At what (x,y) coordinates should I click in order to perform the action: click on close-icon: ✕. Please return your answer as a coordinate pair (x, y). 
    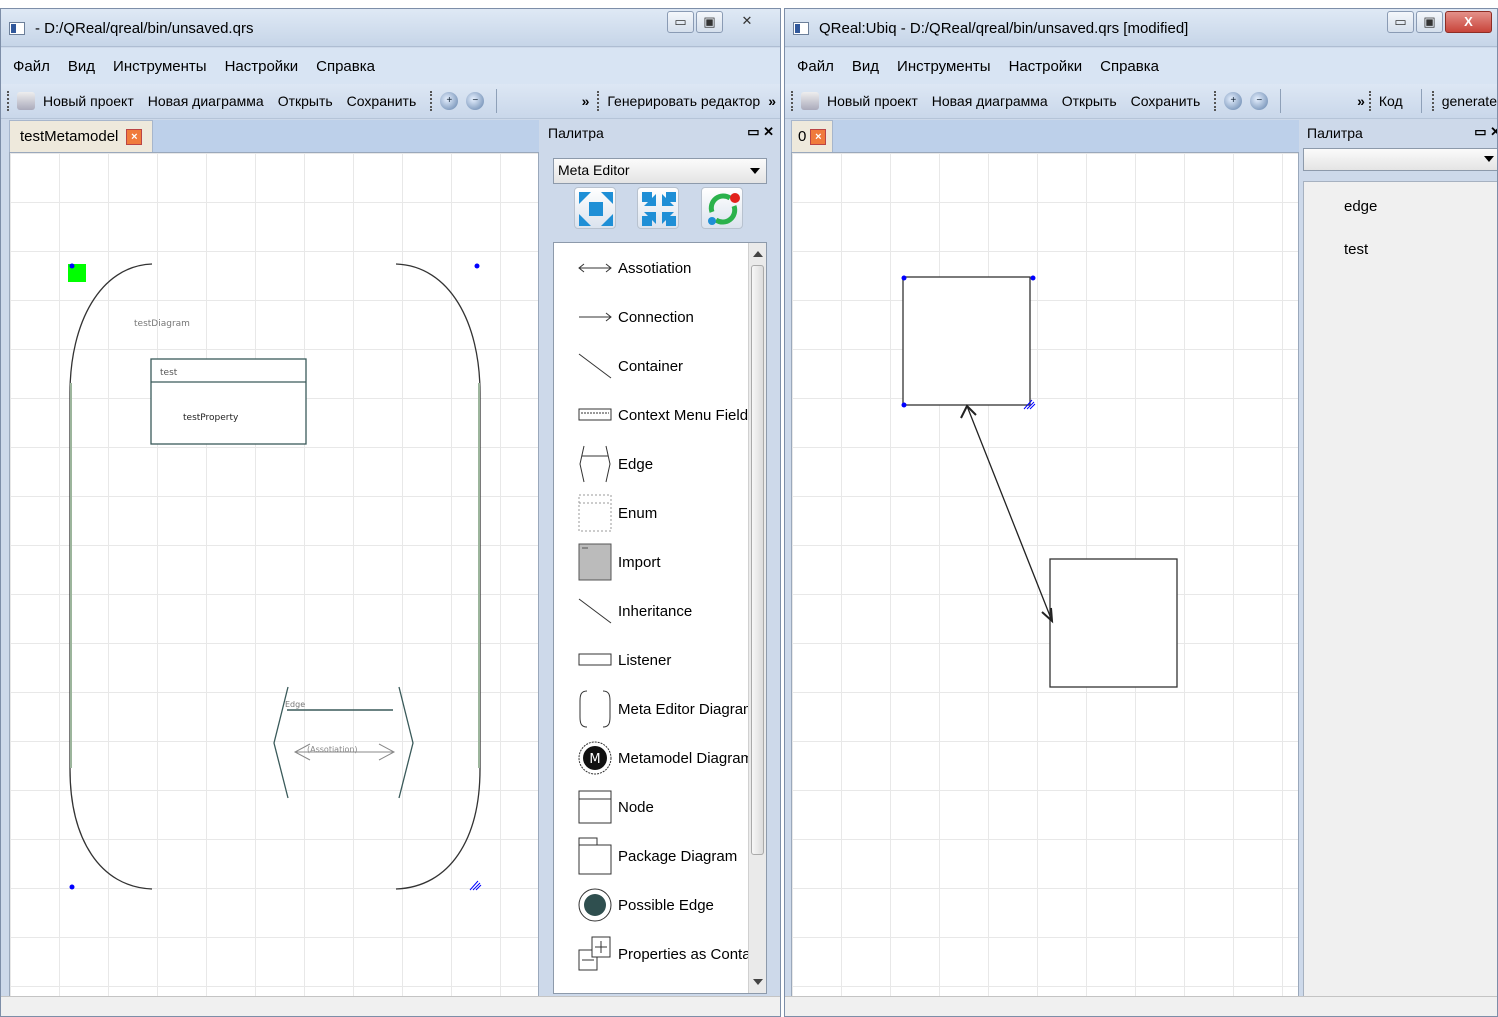
    Looking at the image, I should click on (747, 22).